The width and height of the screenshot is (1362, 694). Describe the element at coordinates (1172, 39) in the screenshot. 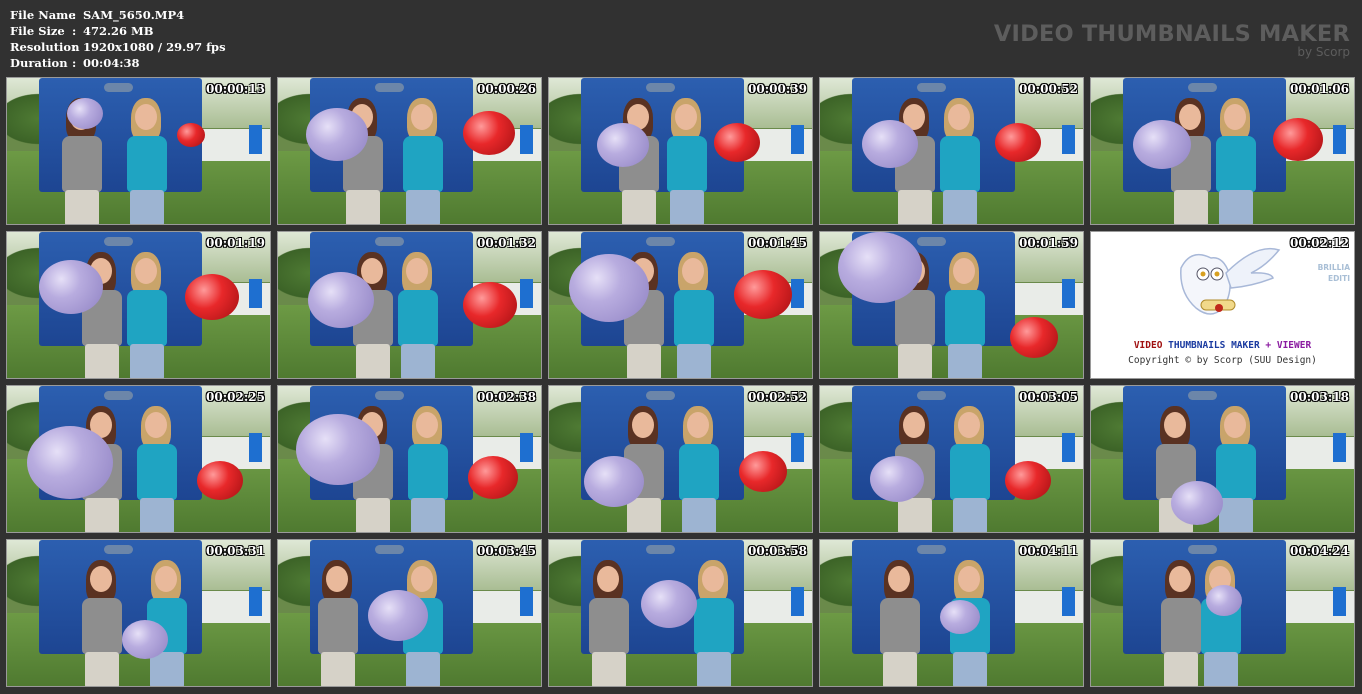

I see `watermark: VIDEO THUMBNAILS MAKER by Scorp` at that location.